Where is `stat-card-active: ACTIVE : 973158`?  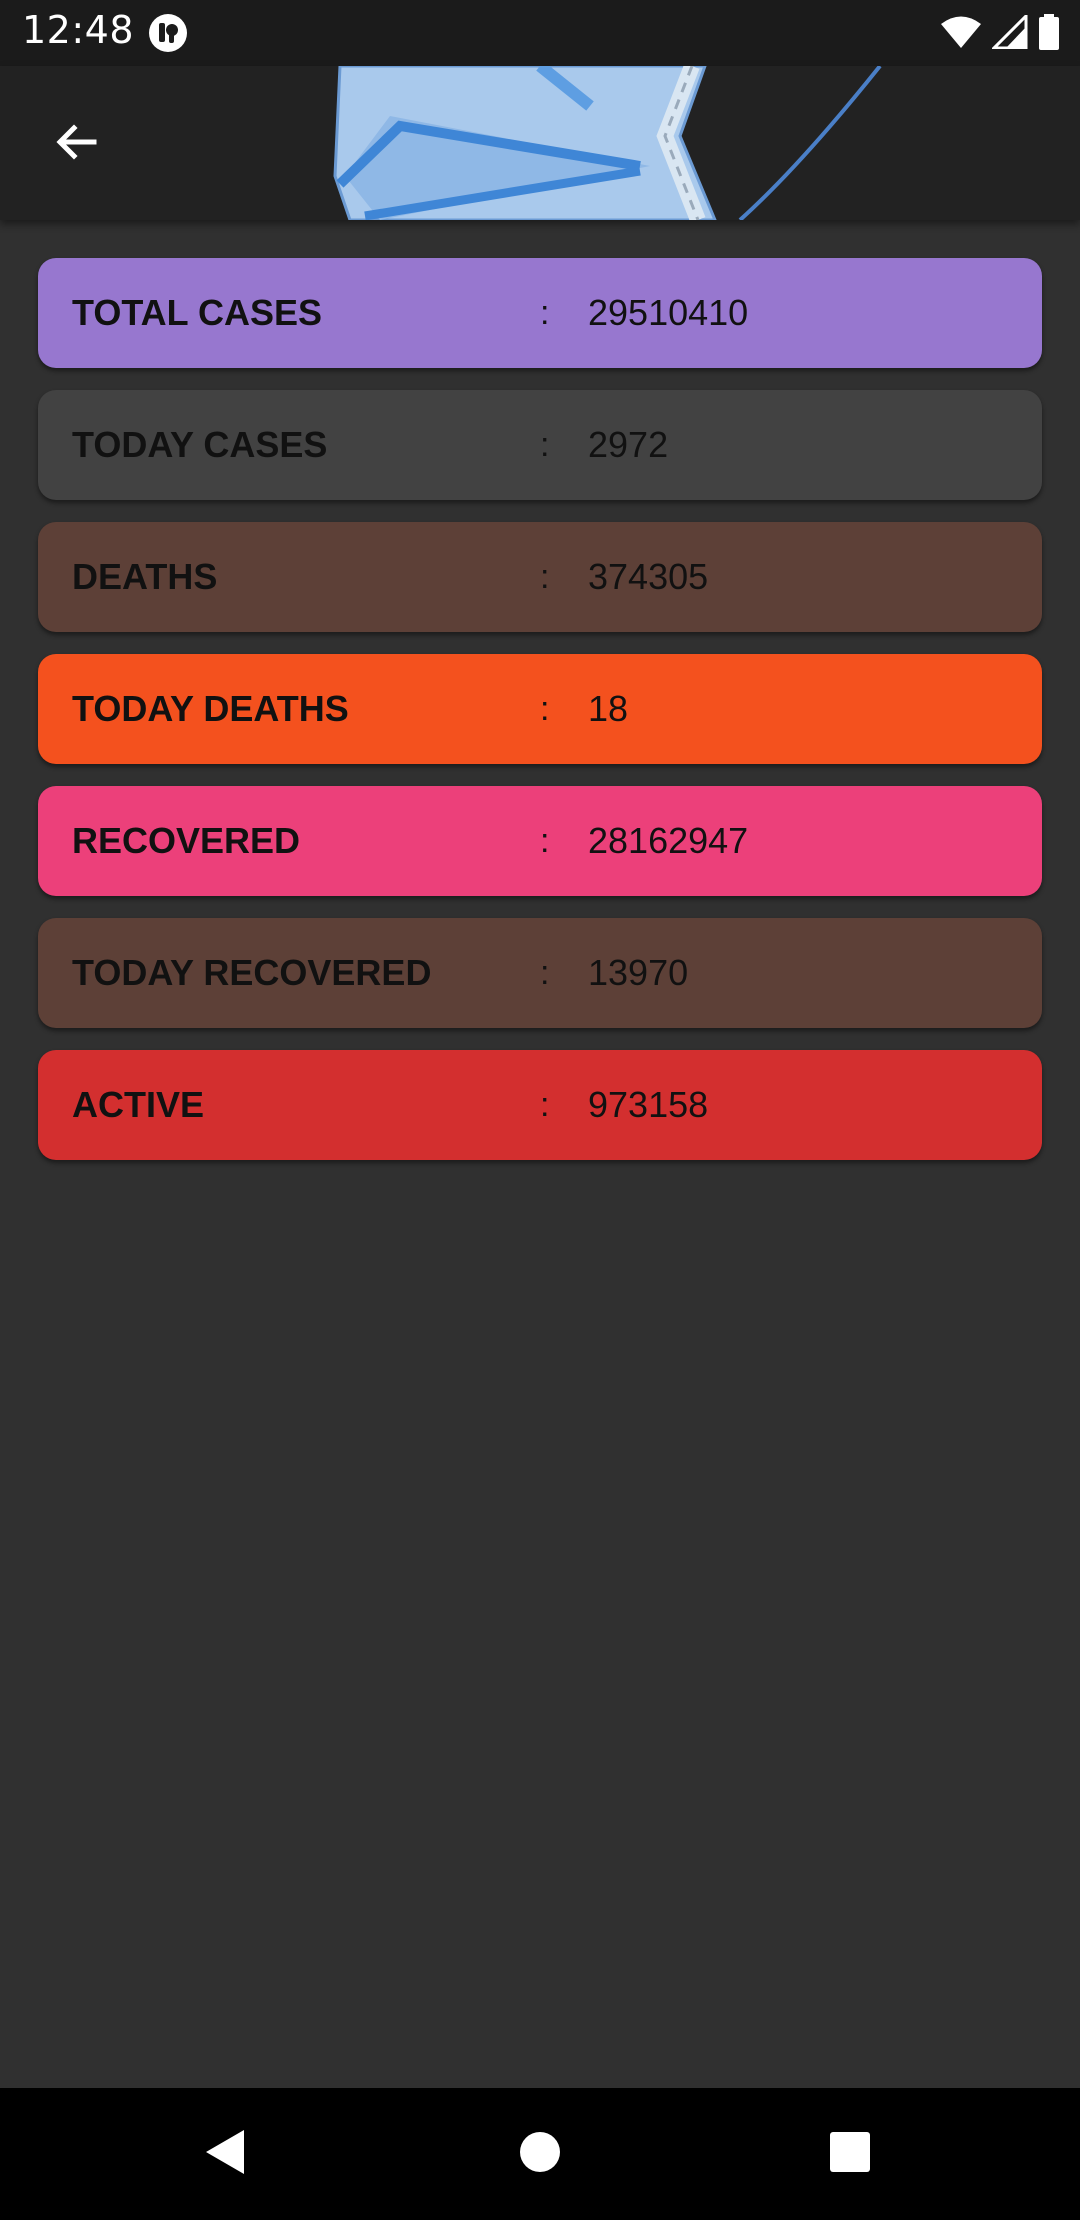
stat-card-active: ACTIVE : 973158 is located at coordinates (540, 1105).